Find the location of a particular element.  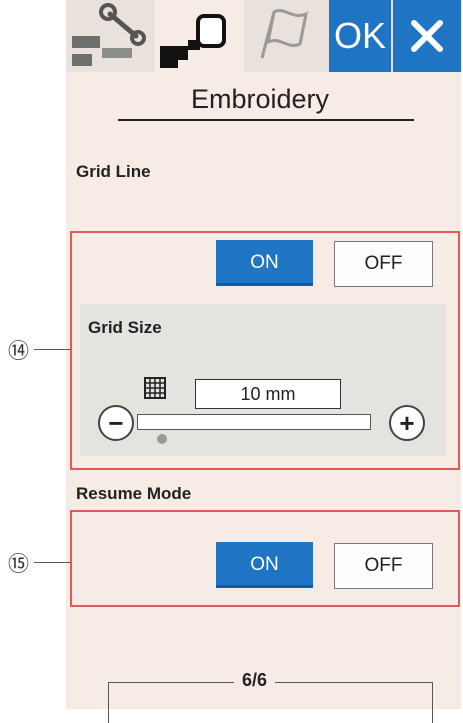

close-button is located at coordinates (427, 36).